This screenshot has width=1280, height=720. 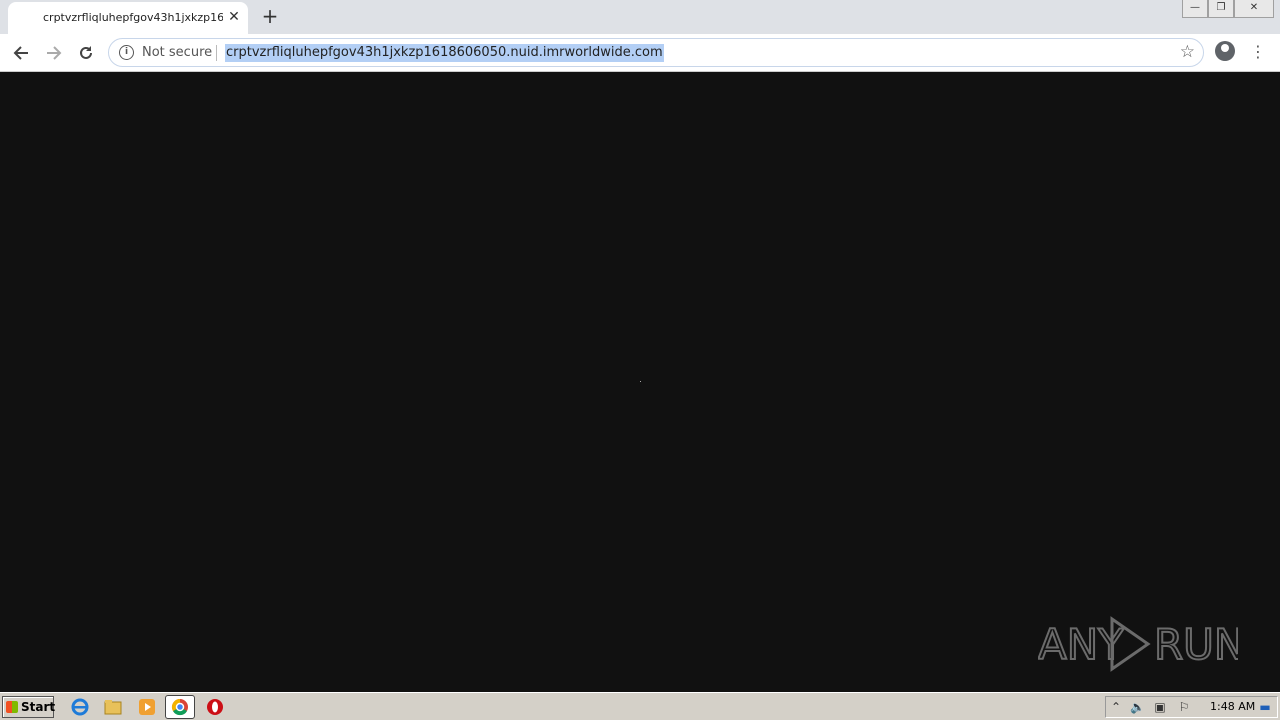 What do you see at coordinates (1187, 52) in the screenshot?
I see `bookmark-star-icon: ☆` at bounding box center [1187, 52].